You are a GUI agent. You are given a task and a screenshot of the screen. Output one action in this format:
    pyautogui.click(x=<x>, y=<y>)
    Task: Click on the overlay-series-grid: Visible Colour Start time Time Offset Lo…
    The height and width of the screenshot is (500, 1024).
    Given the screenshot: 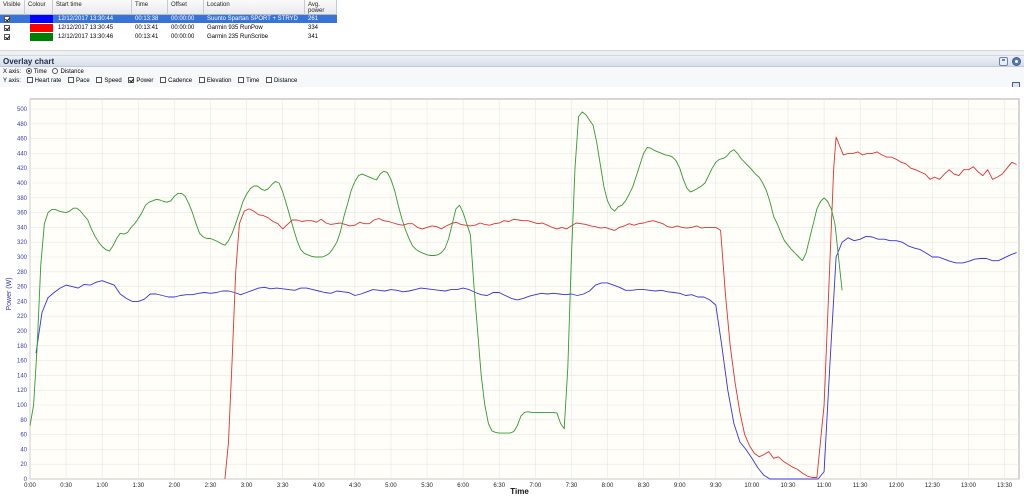 What is the action you would take?
    pyautogui.click(x=512, y=25)
    